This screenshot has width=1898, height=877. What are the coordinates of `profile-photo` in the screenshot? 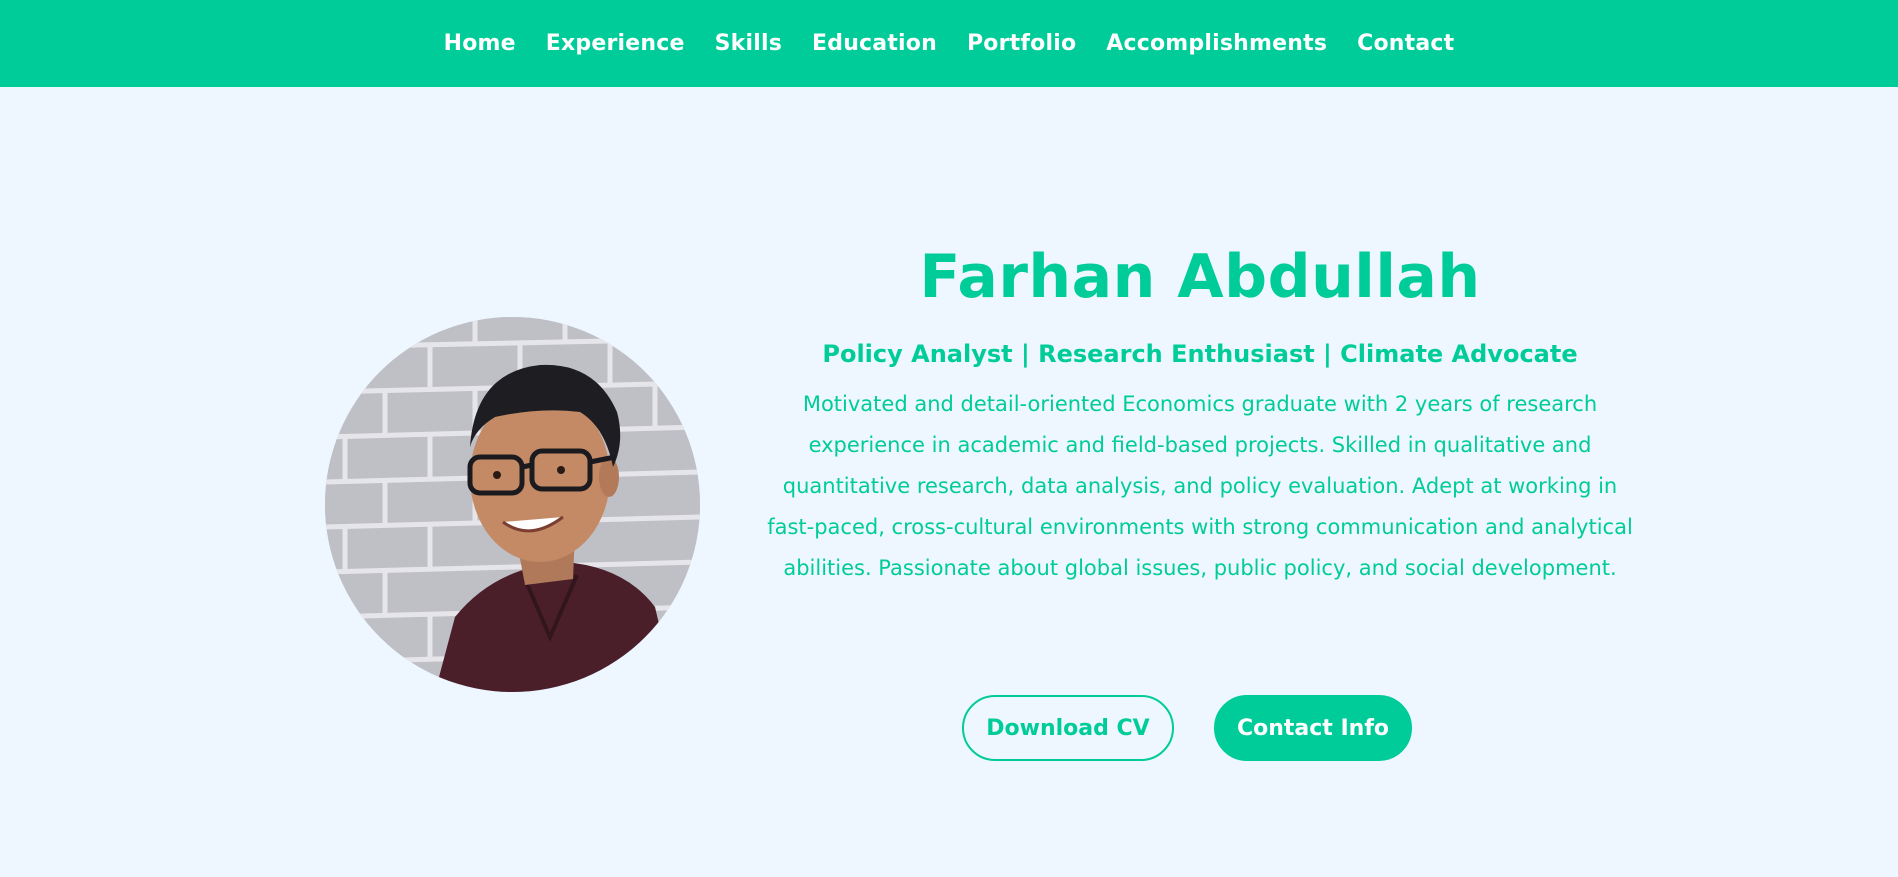 It's located at (512, 504).